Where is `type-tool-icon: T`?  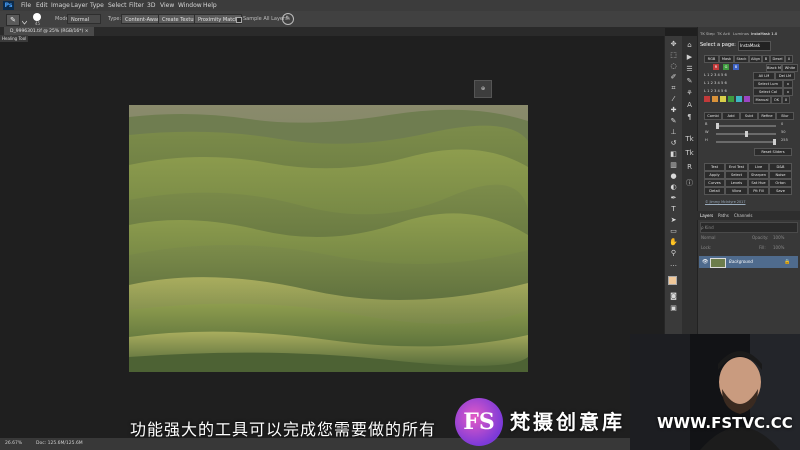
type-tool-icon: T is located at coordinates (673, 209).